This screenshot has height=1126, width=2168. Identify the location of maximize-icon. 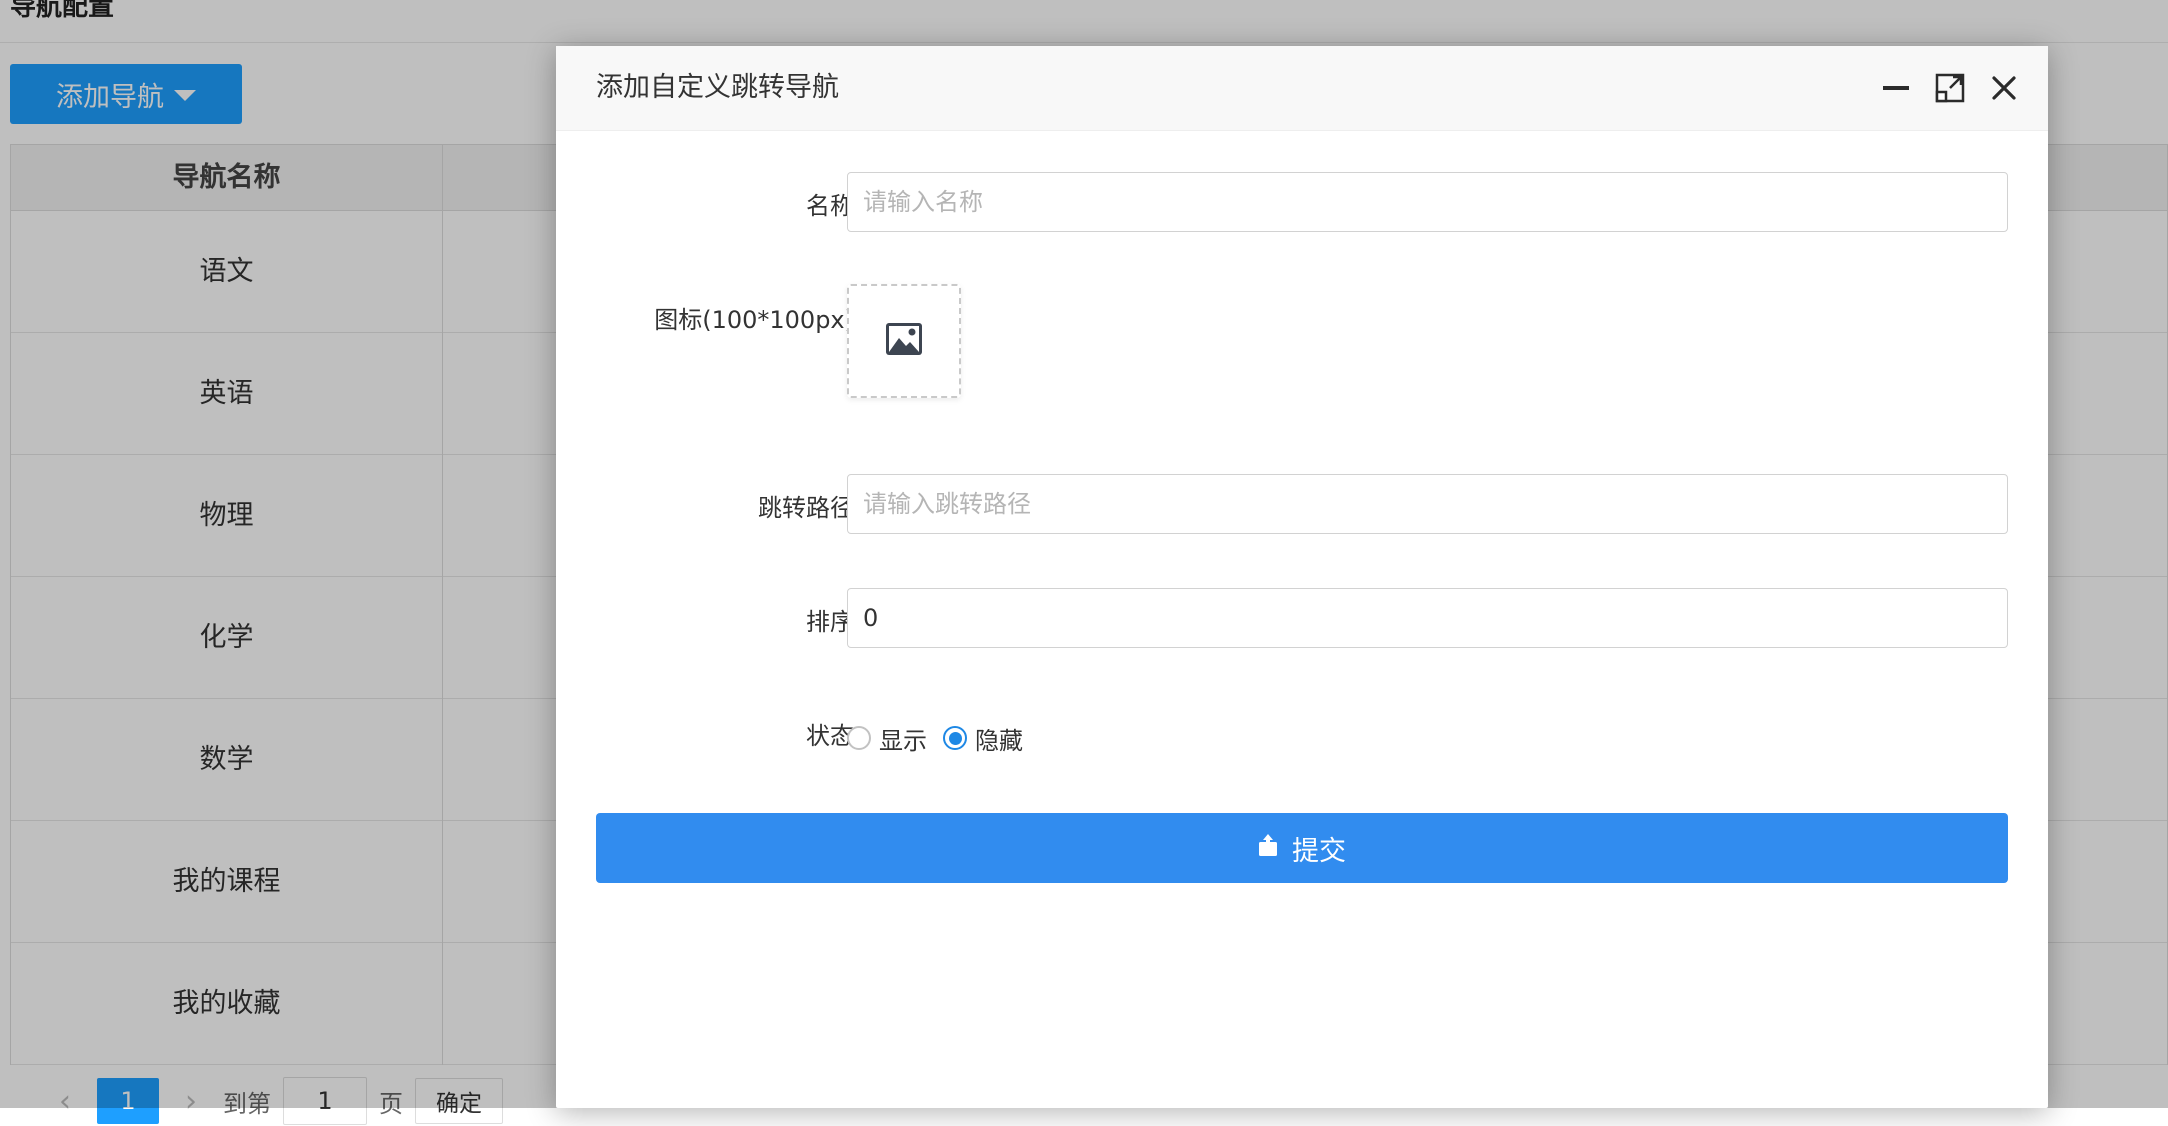
(1950, 88).